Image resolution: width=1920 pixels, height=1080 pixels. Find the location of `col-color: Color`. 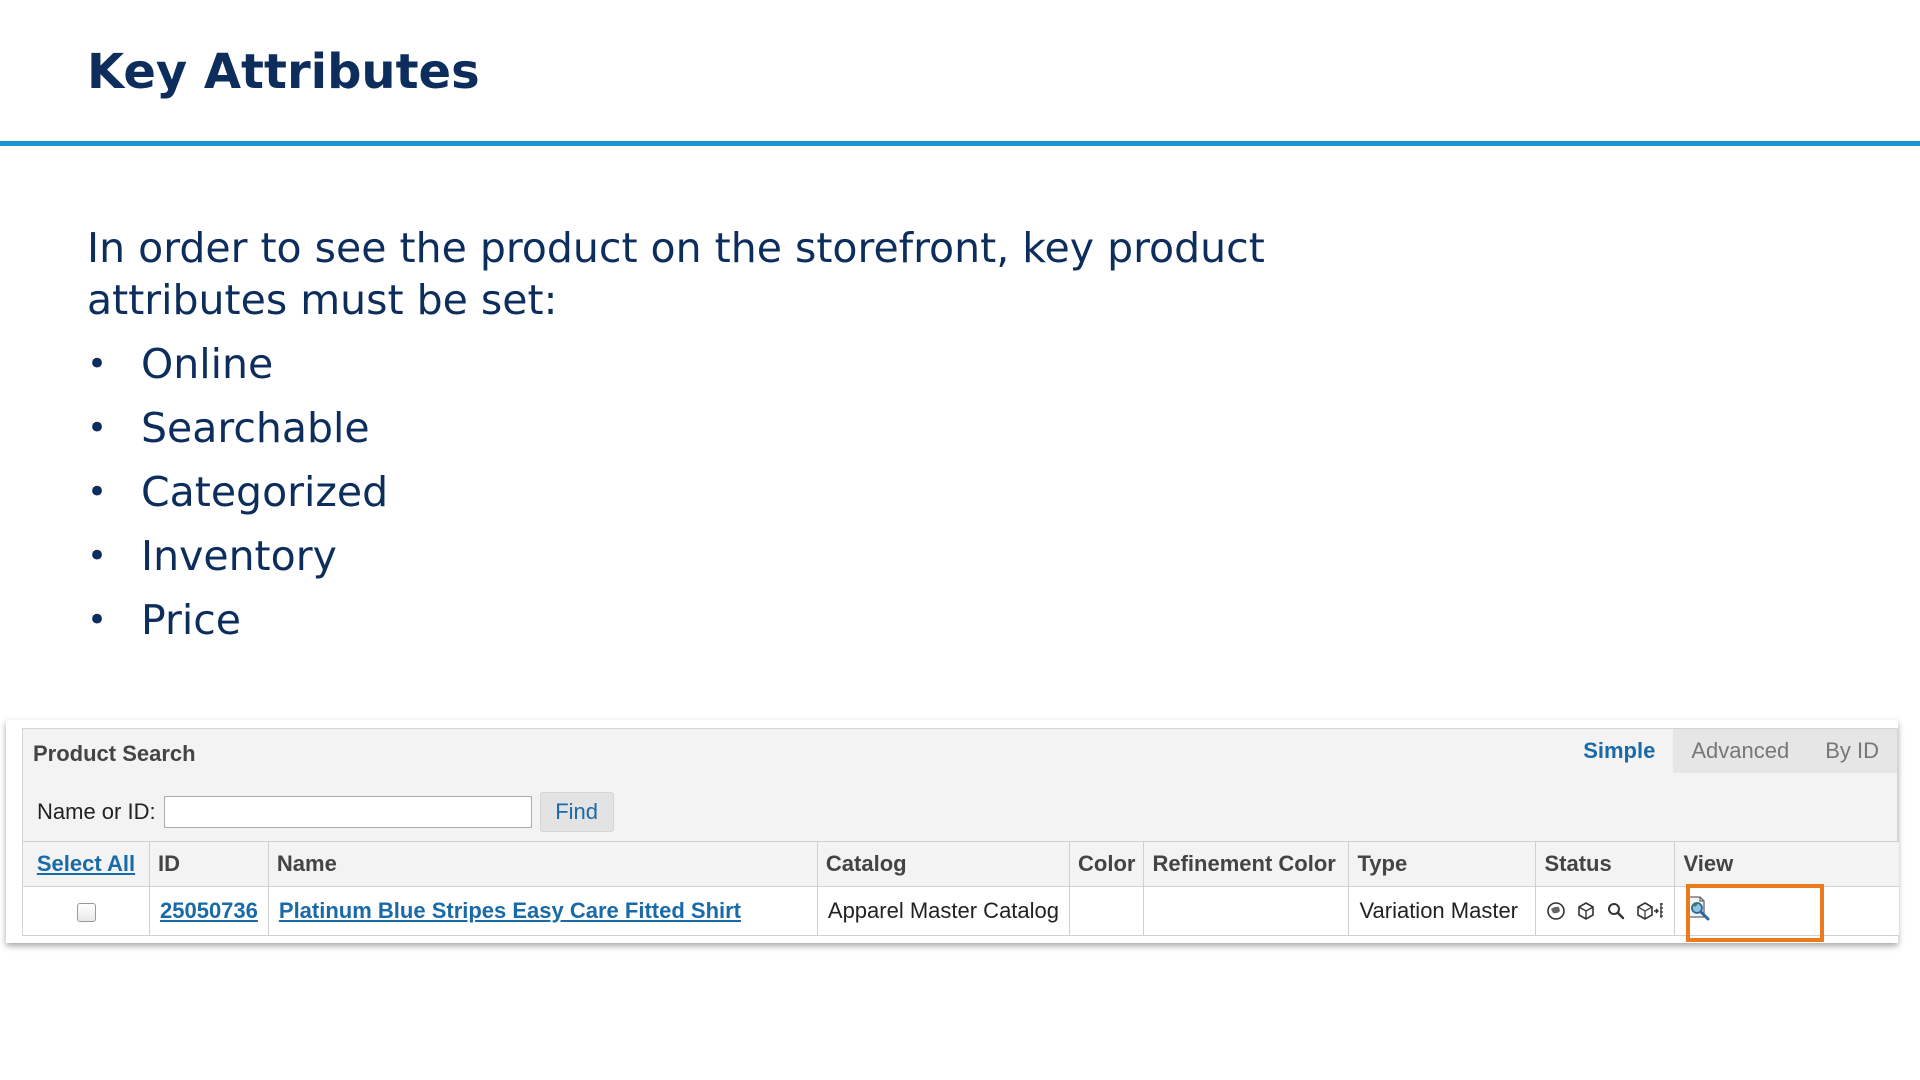

col-color: Color is located at coordinates (1106, 864).